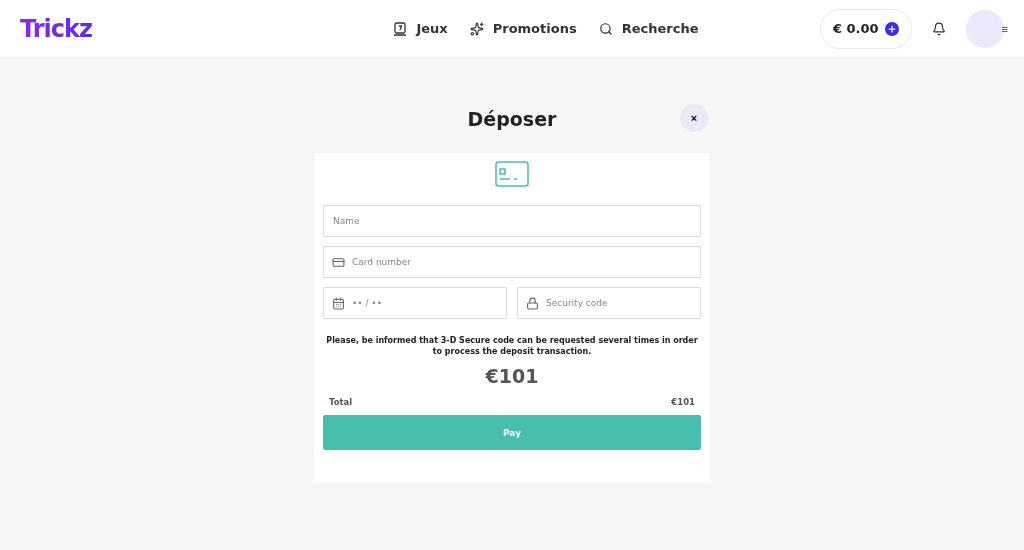 This screenshot has width=1024, height=550. I want to click on nav-link: Promotions, so click(523, 28).